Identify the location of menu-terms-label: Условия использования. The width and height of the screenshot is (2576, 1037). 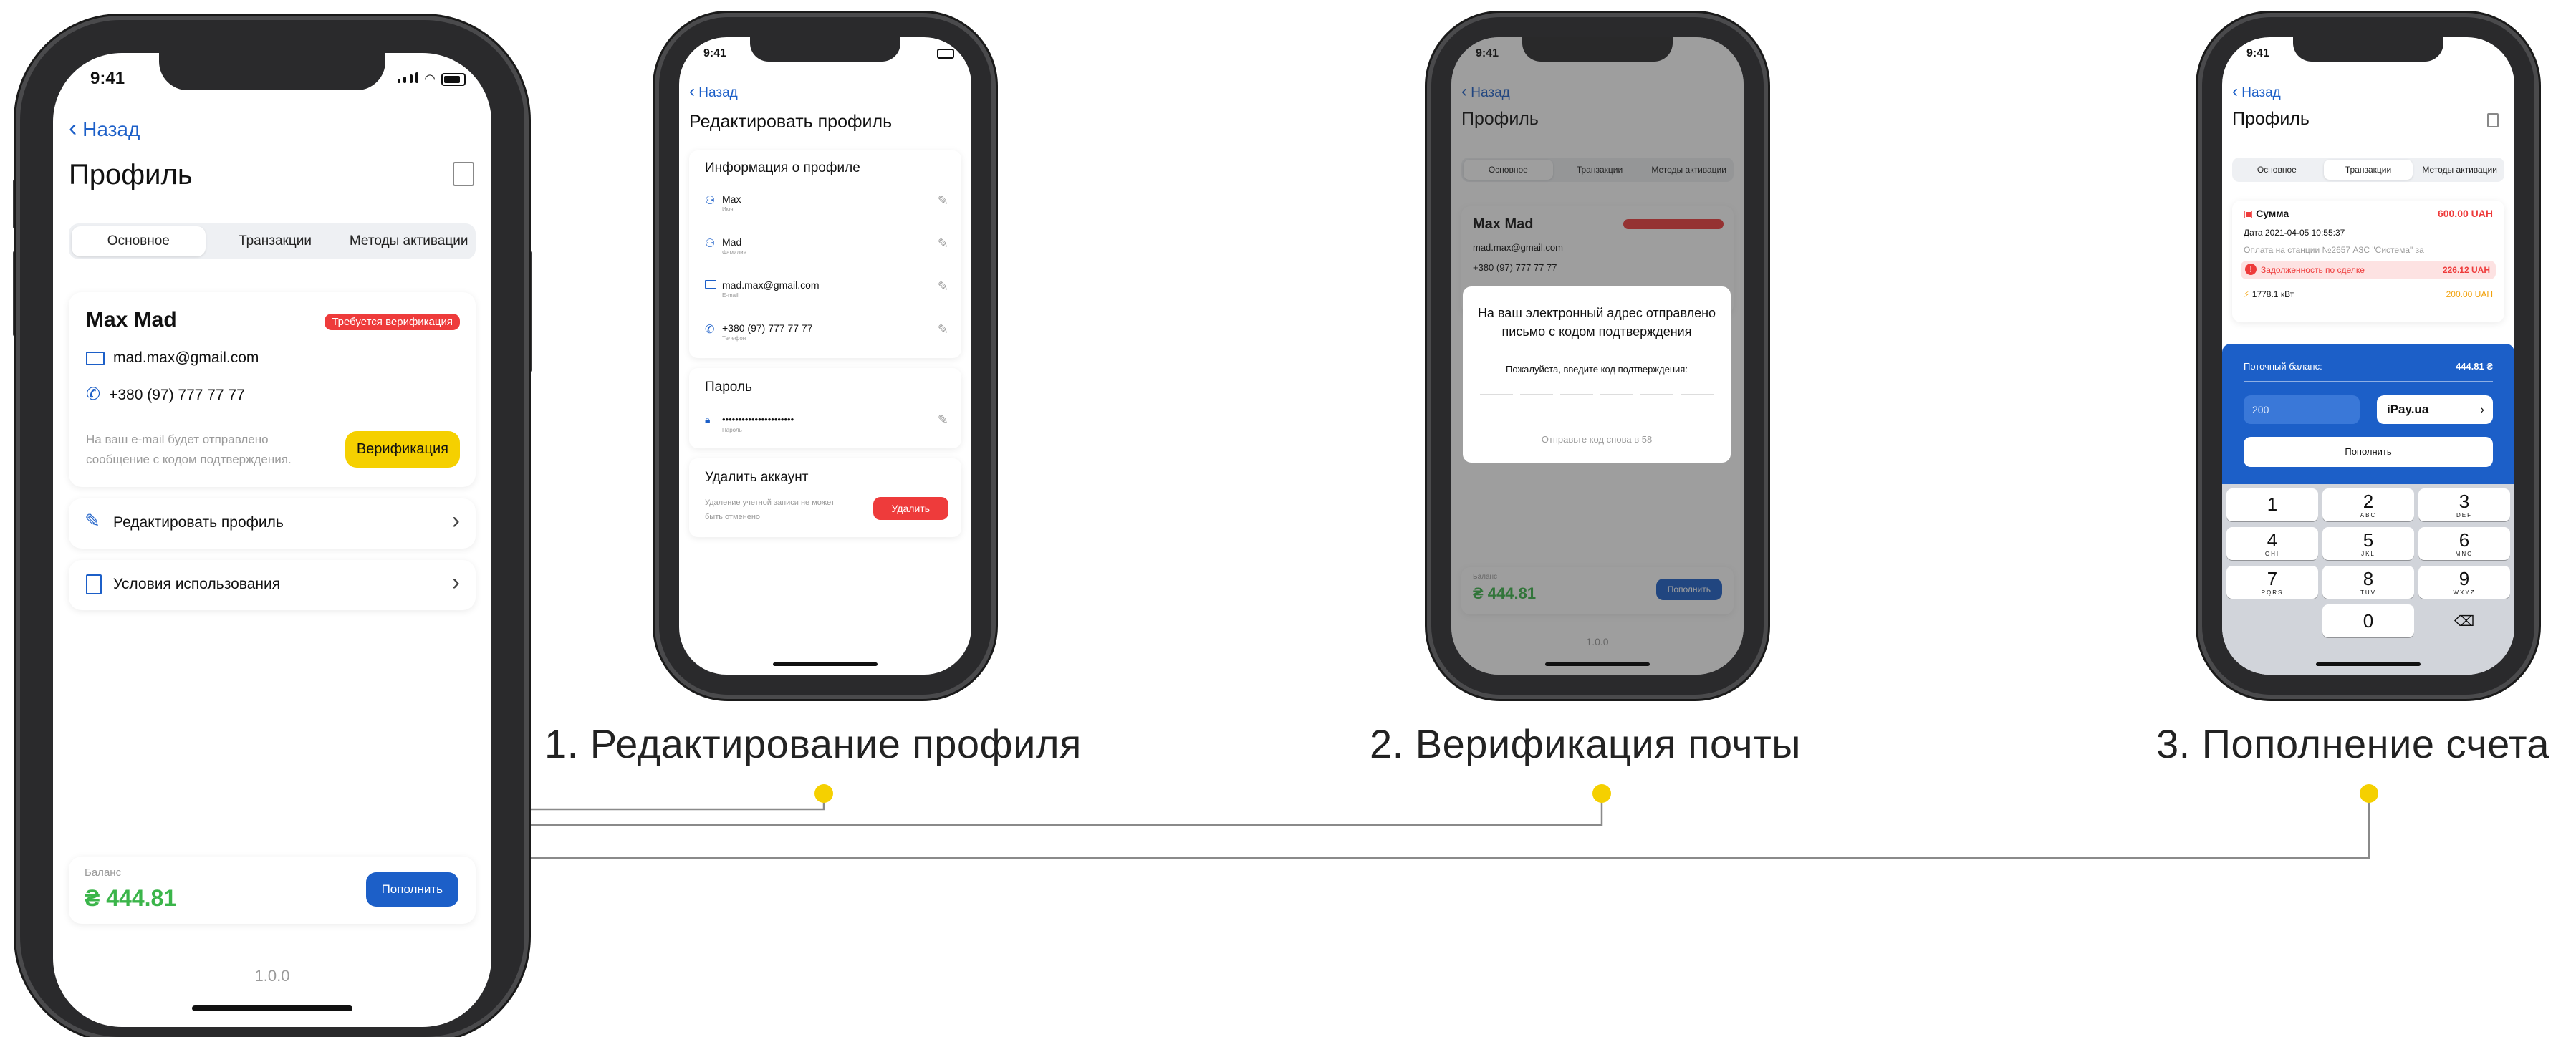
(197, 584).